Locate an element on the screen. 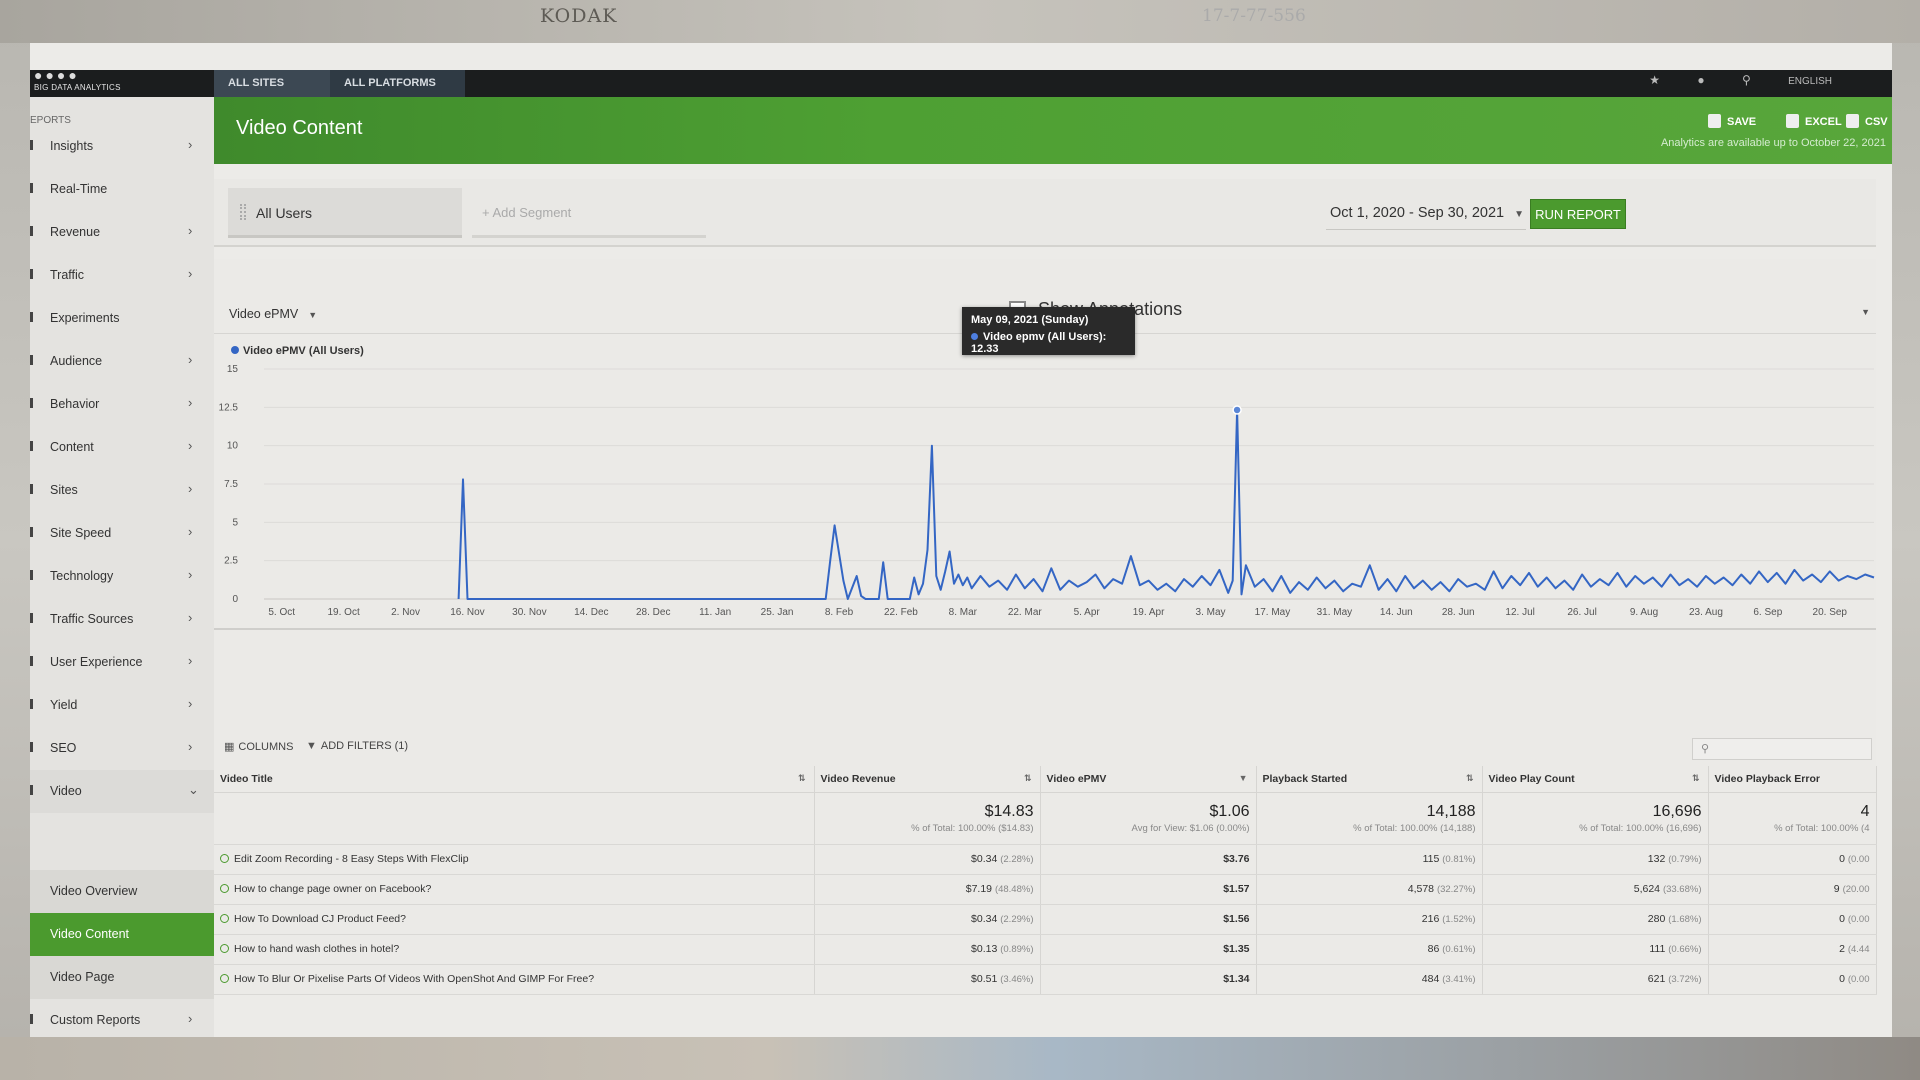 The width and height of the screenshot is (1920, 1080). sidebar-item-experiments: Experiments is located at coordinates (122, 318).